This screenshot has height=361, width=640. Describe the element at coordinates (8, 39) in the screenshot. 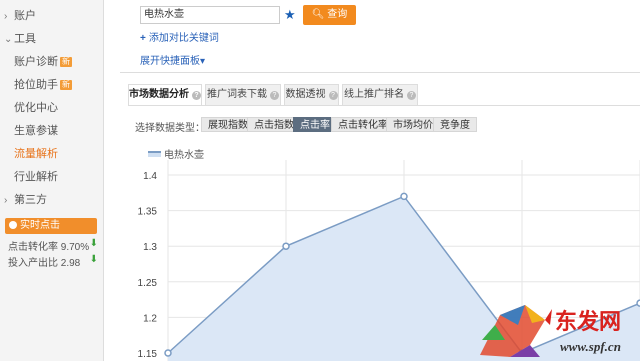

I see `chevron-down-icon: ⌄` at that location.